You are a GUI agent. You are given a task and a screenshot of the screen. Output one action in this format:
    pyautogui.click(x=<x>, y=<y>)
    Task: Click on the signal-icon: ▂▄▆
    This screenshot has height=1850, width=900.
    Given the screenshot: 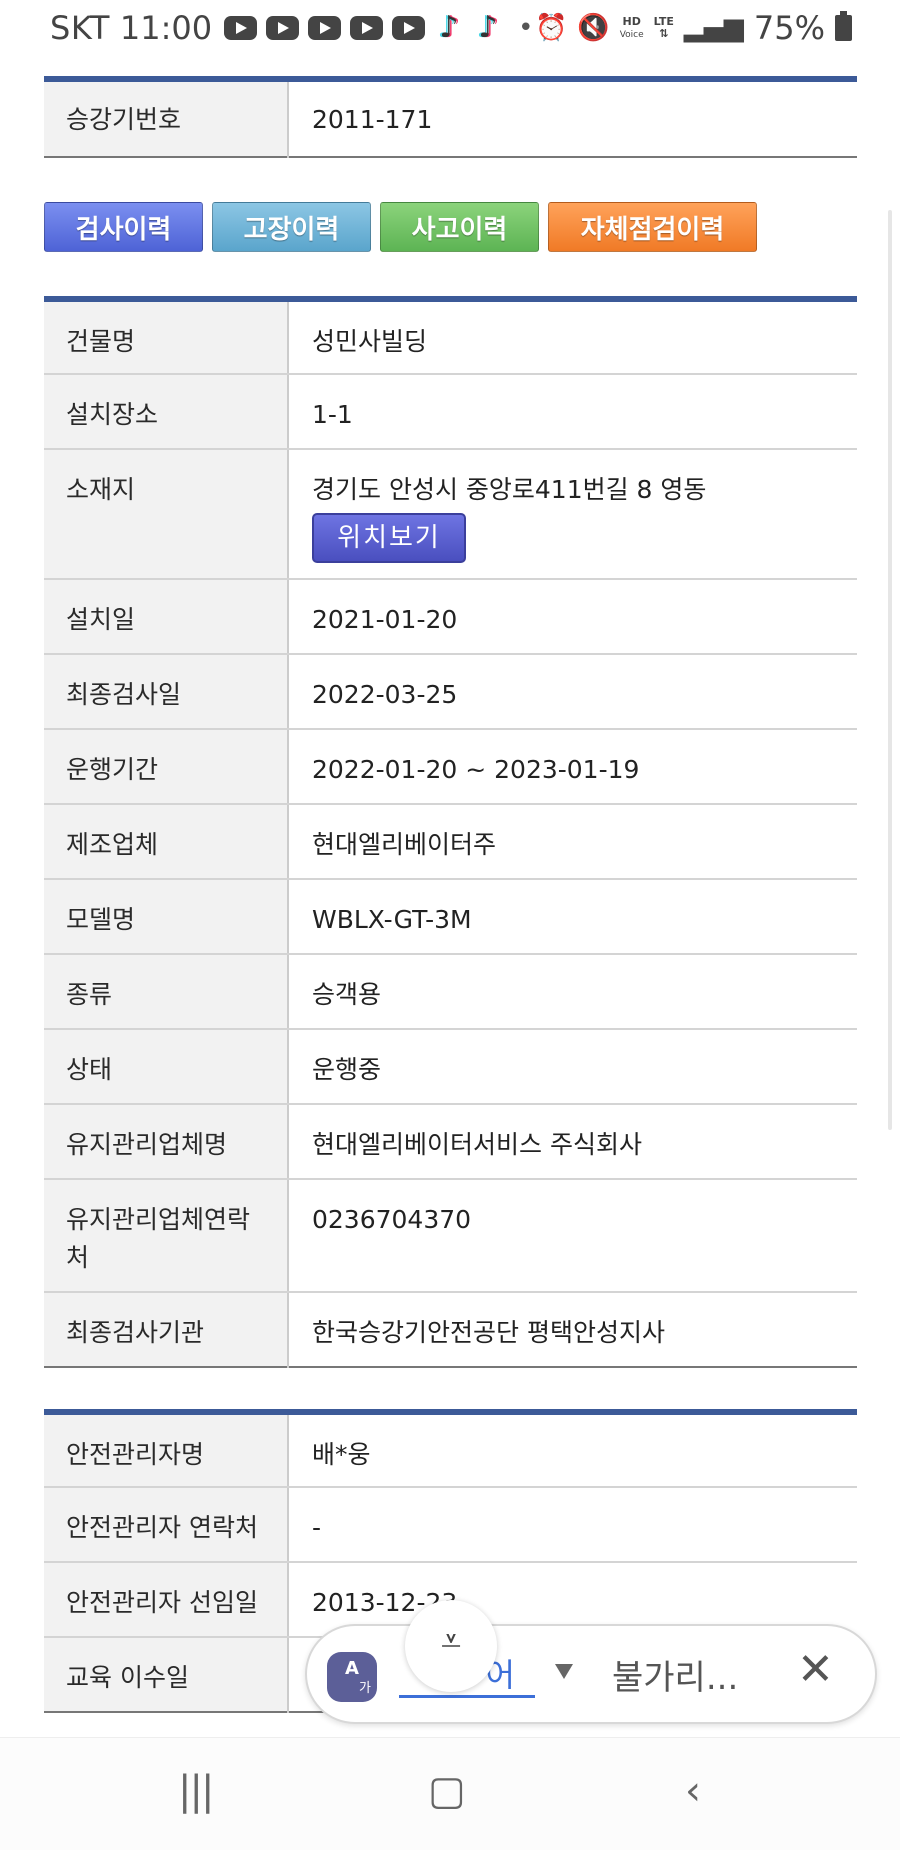 What is the action you would take?
    pyautogui.click(x=713, y=28)
    